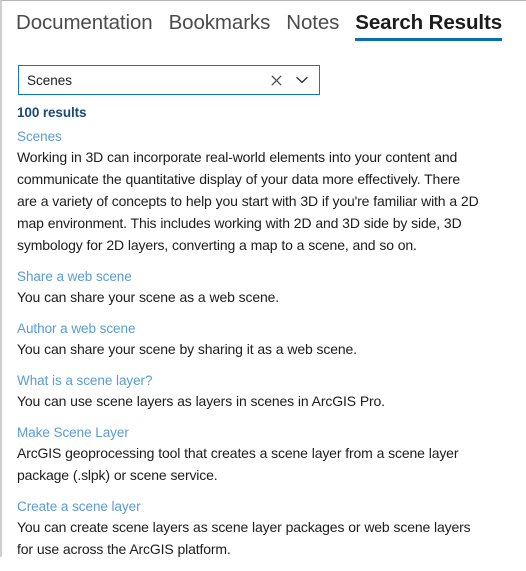  I want to click on result-title-link: Create a scene layer, so click(248, 506).